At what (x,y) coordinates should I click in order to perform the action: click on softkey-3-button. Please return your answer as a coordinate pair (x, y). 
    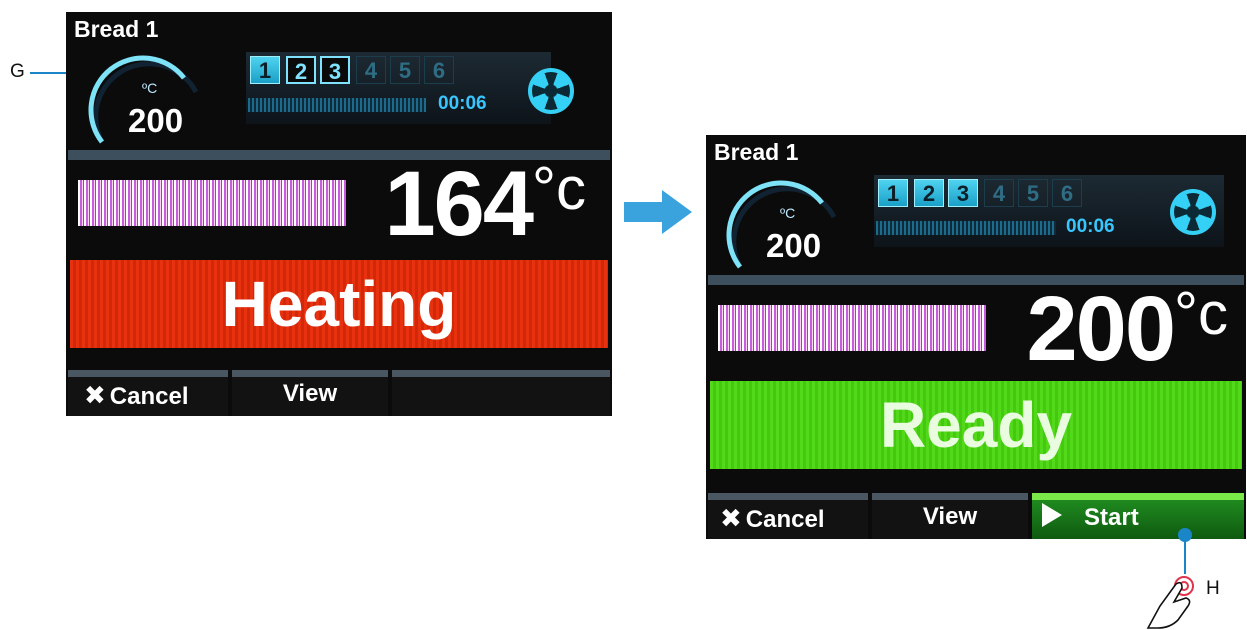
    Looking at the image, I should click on (501, 393).